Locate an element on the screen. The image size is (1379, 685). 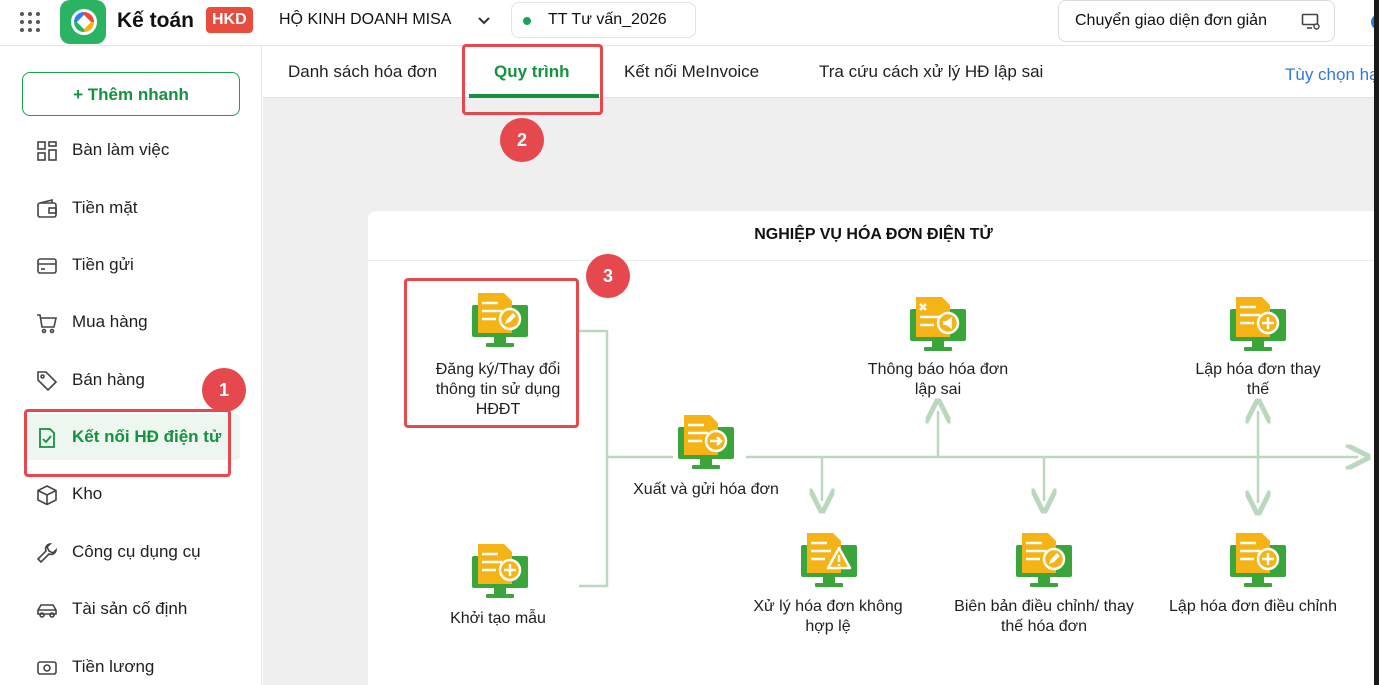
monitor-settings-icon is located at coordinates (1310, 21).